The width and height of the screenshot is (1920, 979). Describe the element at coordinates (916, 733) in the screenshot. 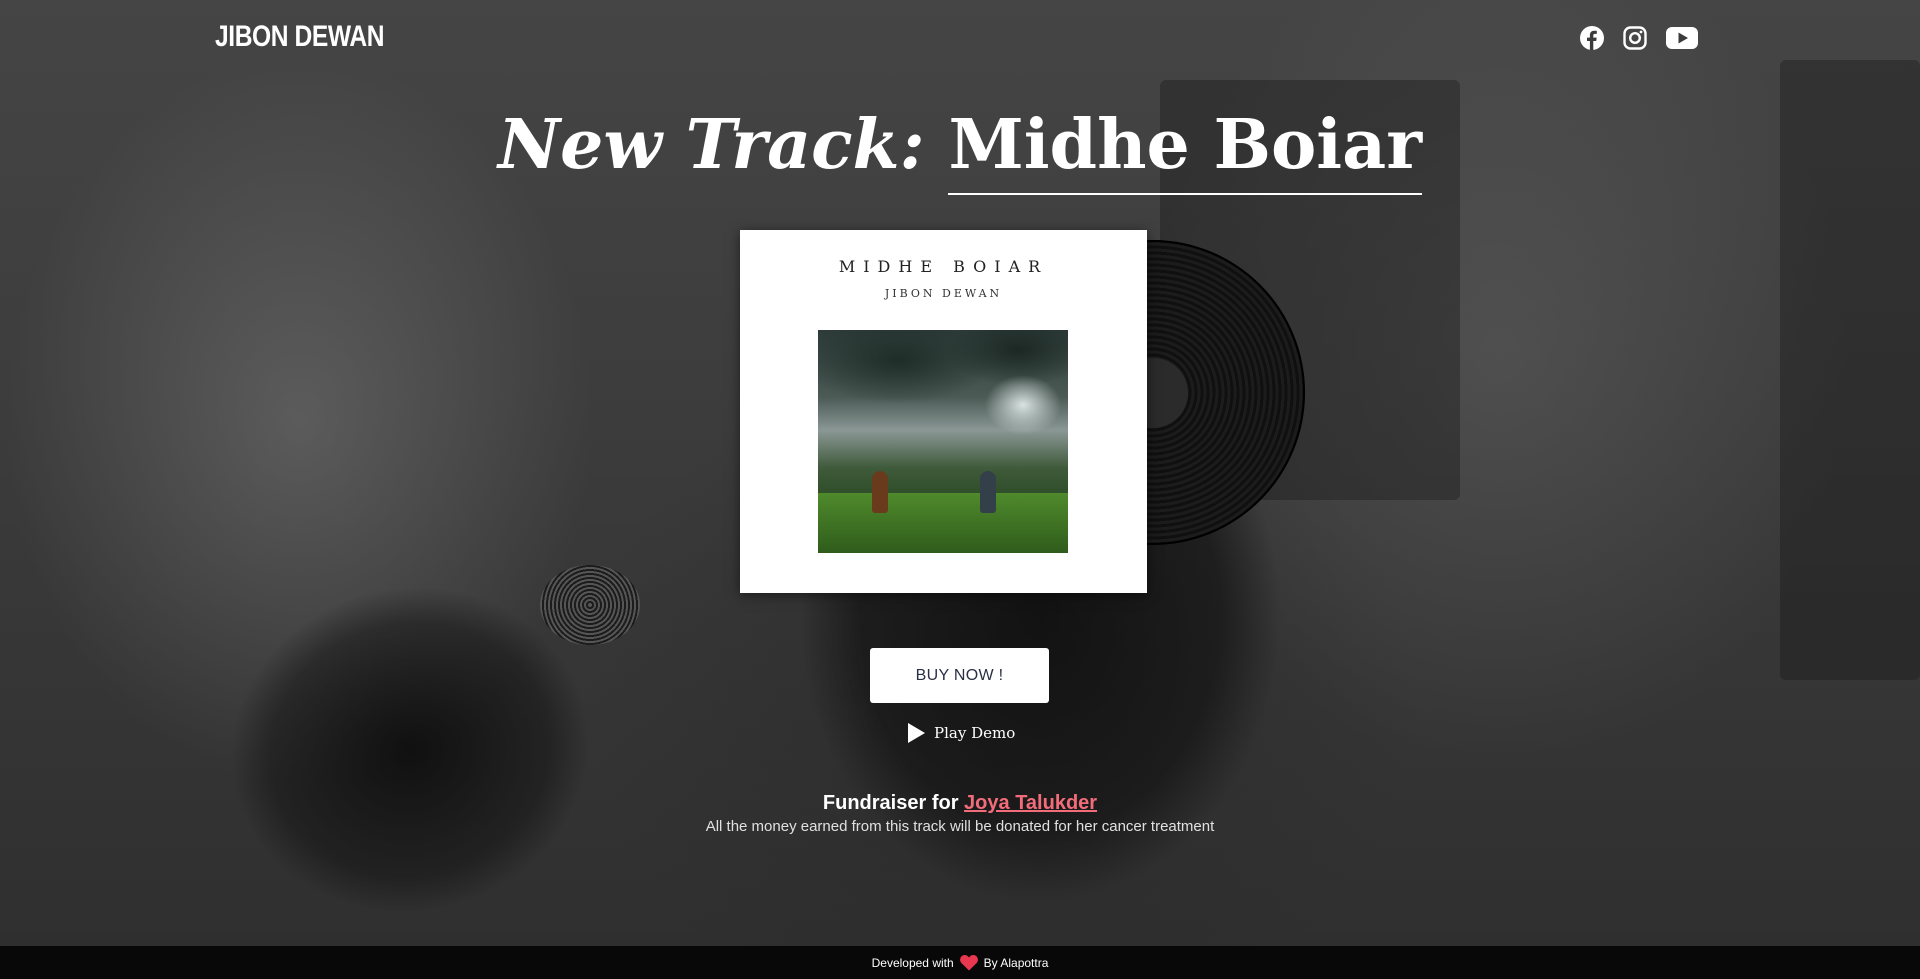

I see `play-icon` at that location.